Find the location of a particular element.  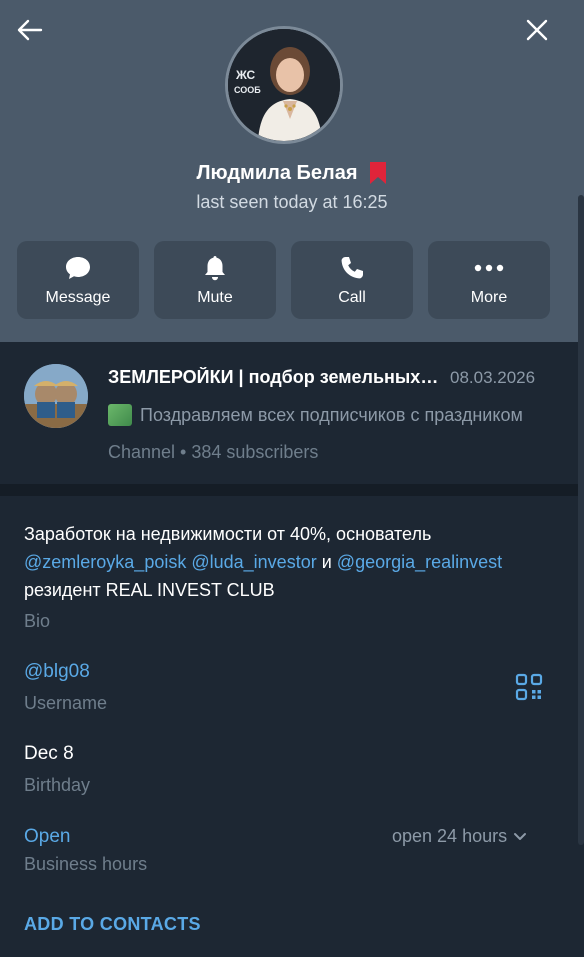

more-icon is located at coordinates (489, 268).